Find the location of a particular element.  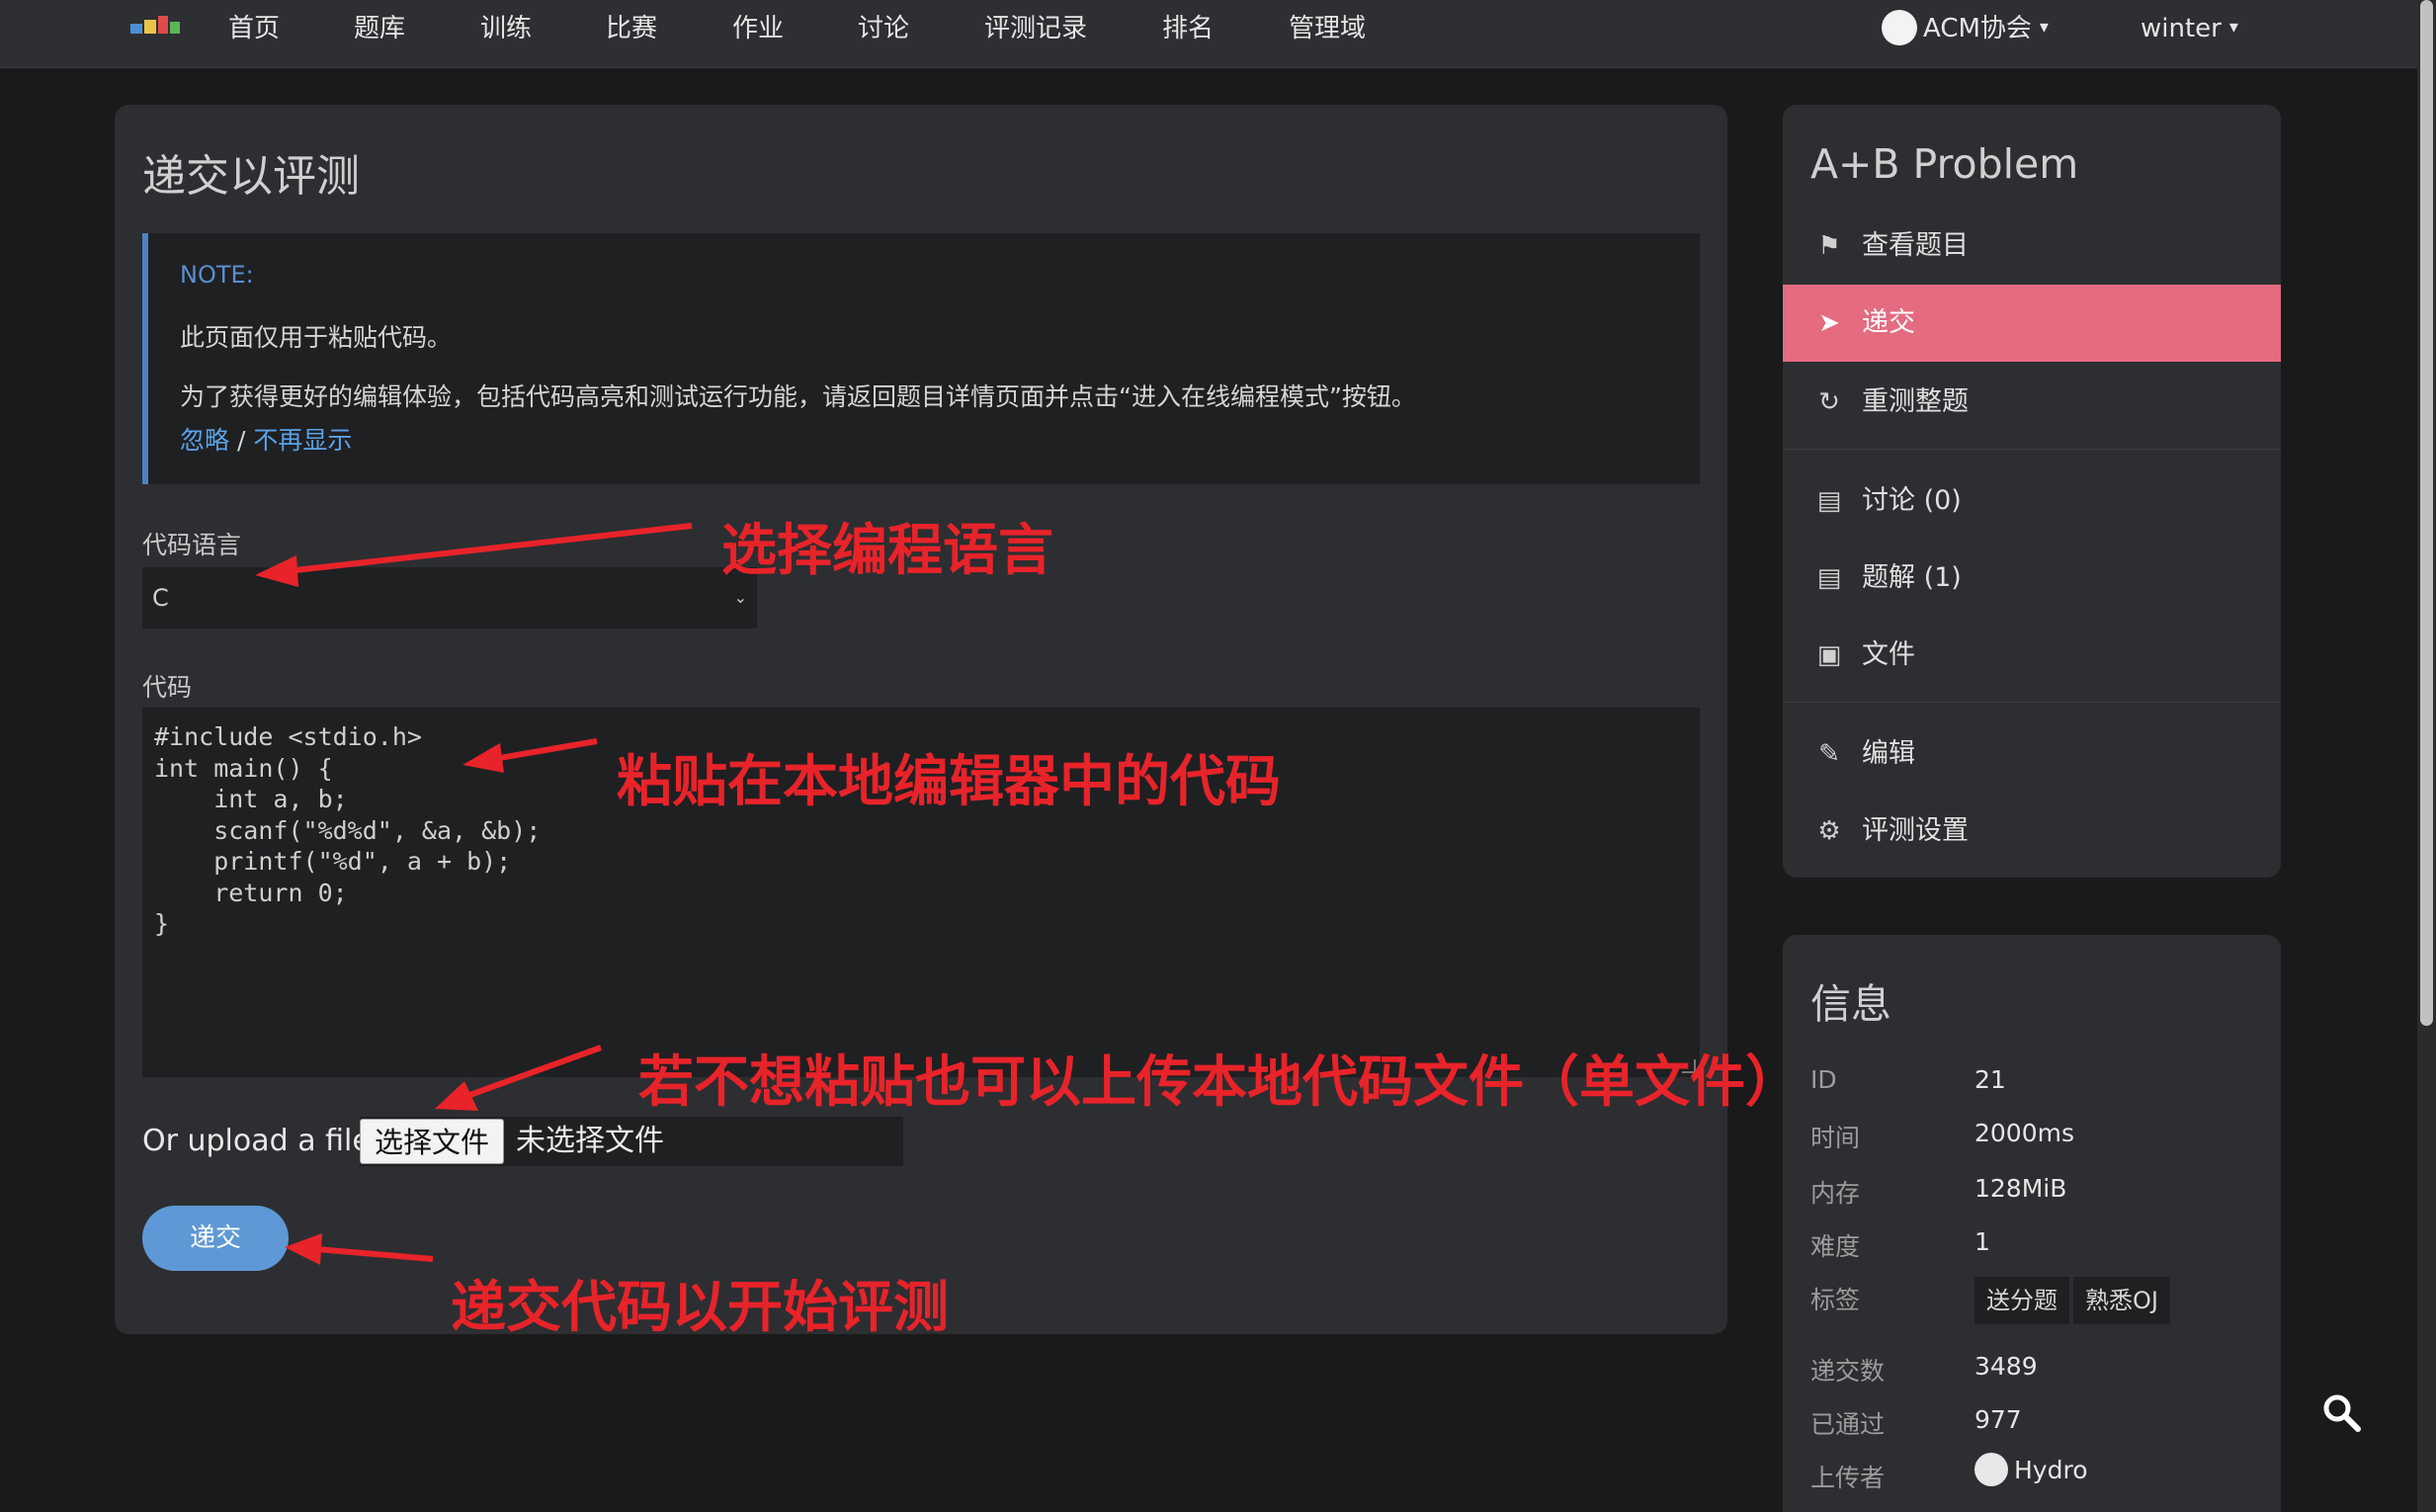

info-val-submissions: 3489 is located at coordinates (2006, 1366).